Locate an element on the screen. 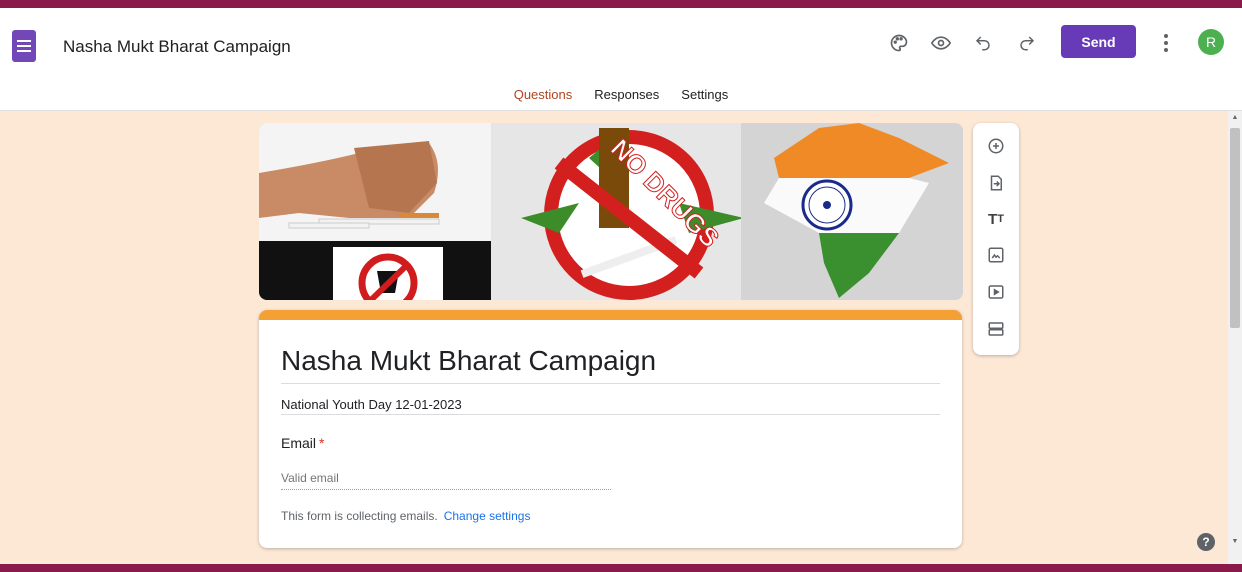  change-settings-link: Change settings is located at coordinates (487, 516).